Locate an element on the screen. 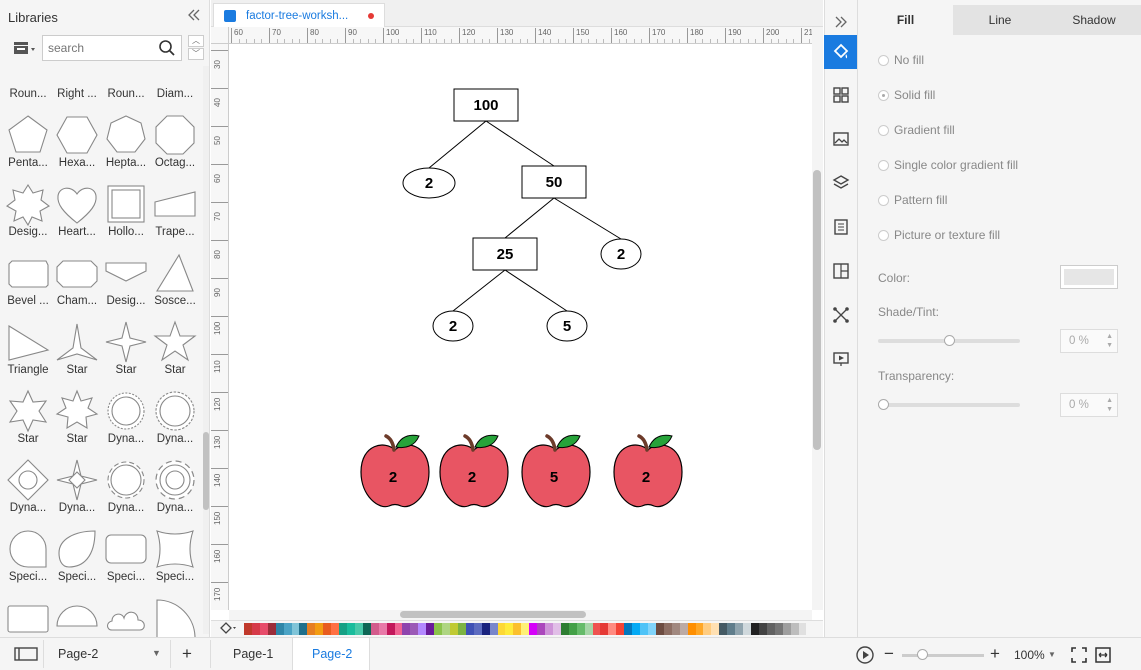  zoom-in-icon: + is located at coordinates (995, 654).